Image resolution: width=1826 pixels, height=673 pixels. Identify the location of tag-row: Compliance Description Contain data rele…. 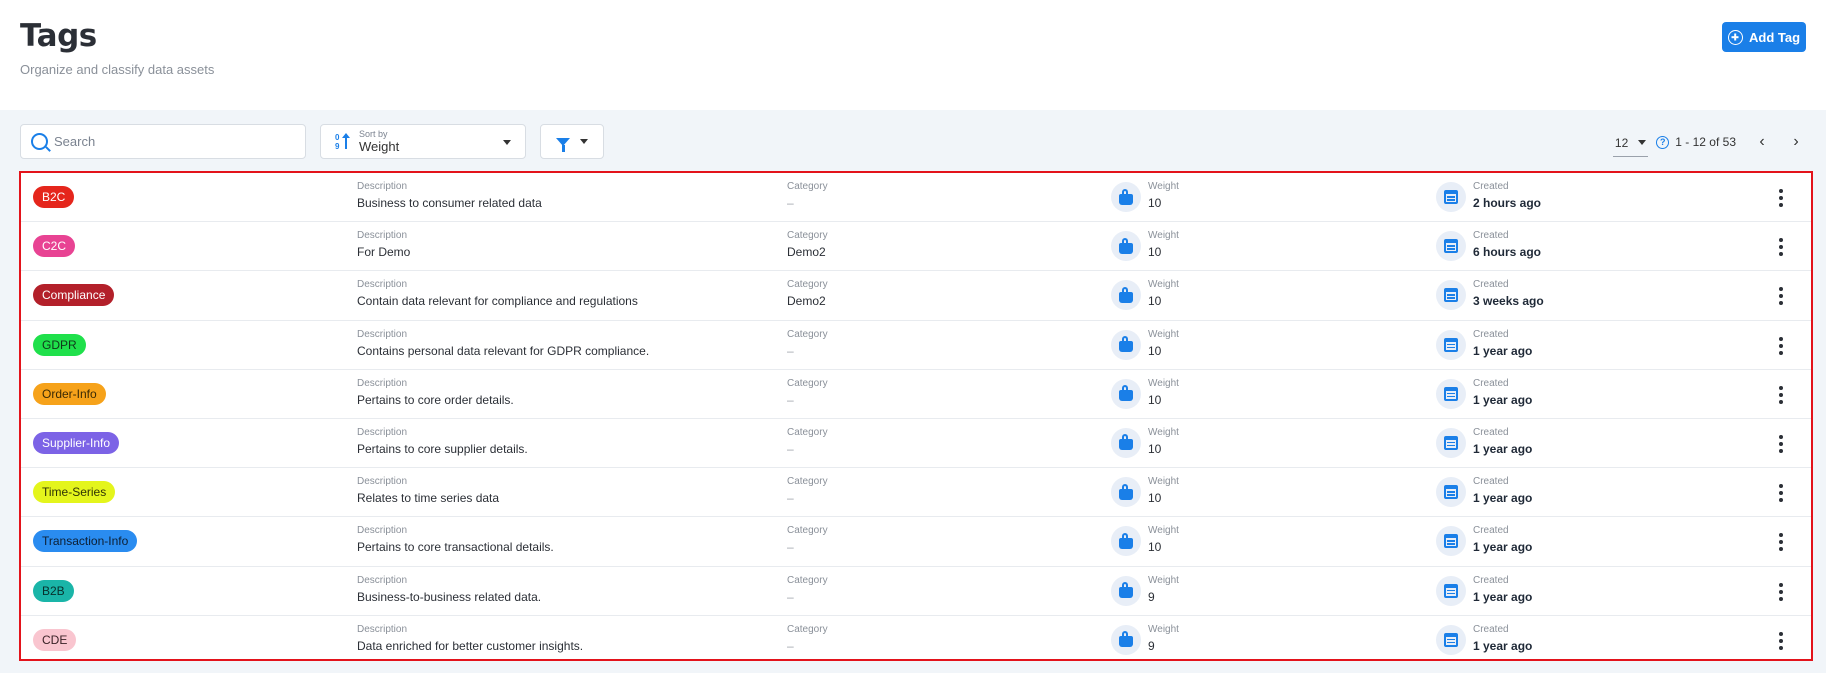
(916, 296).